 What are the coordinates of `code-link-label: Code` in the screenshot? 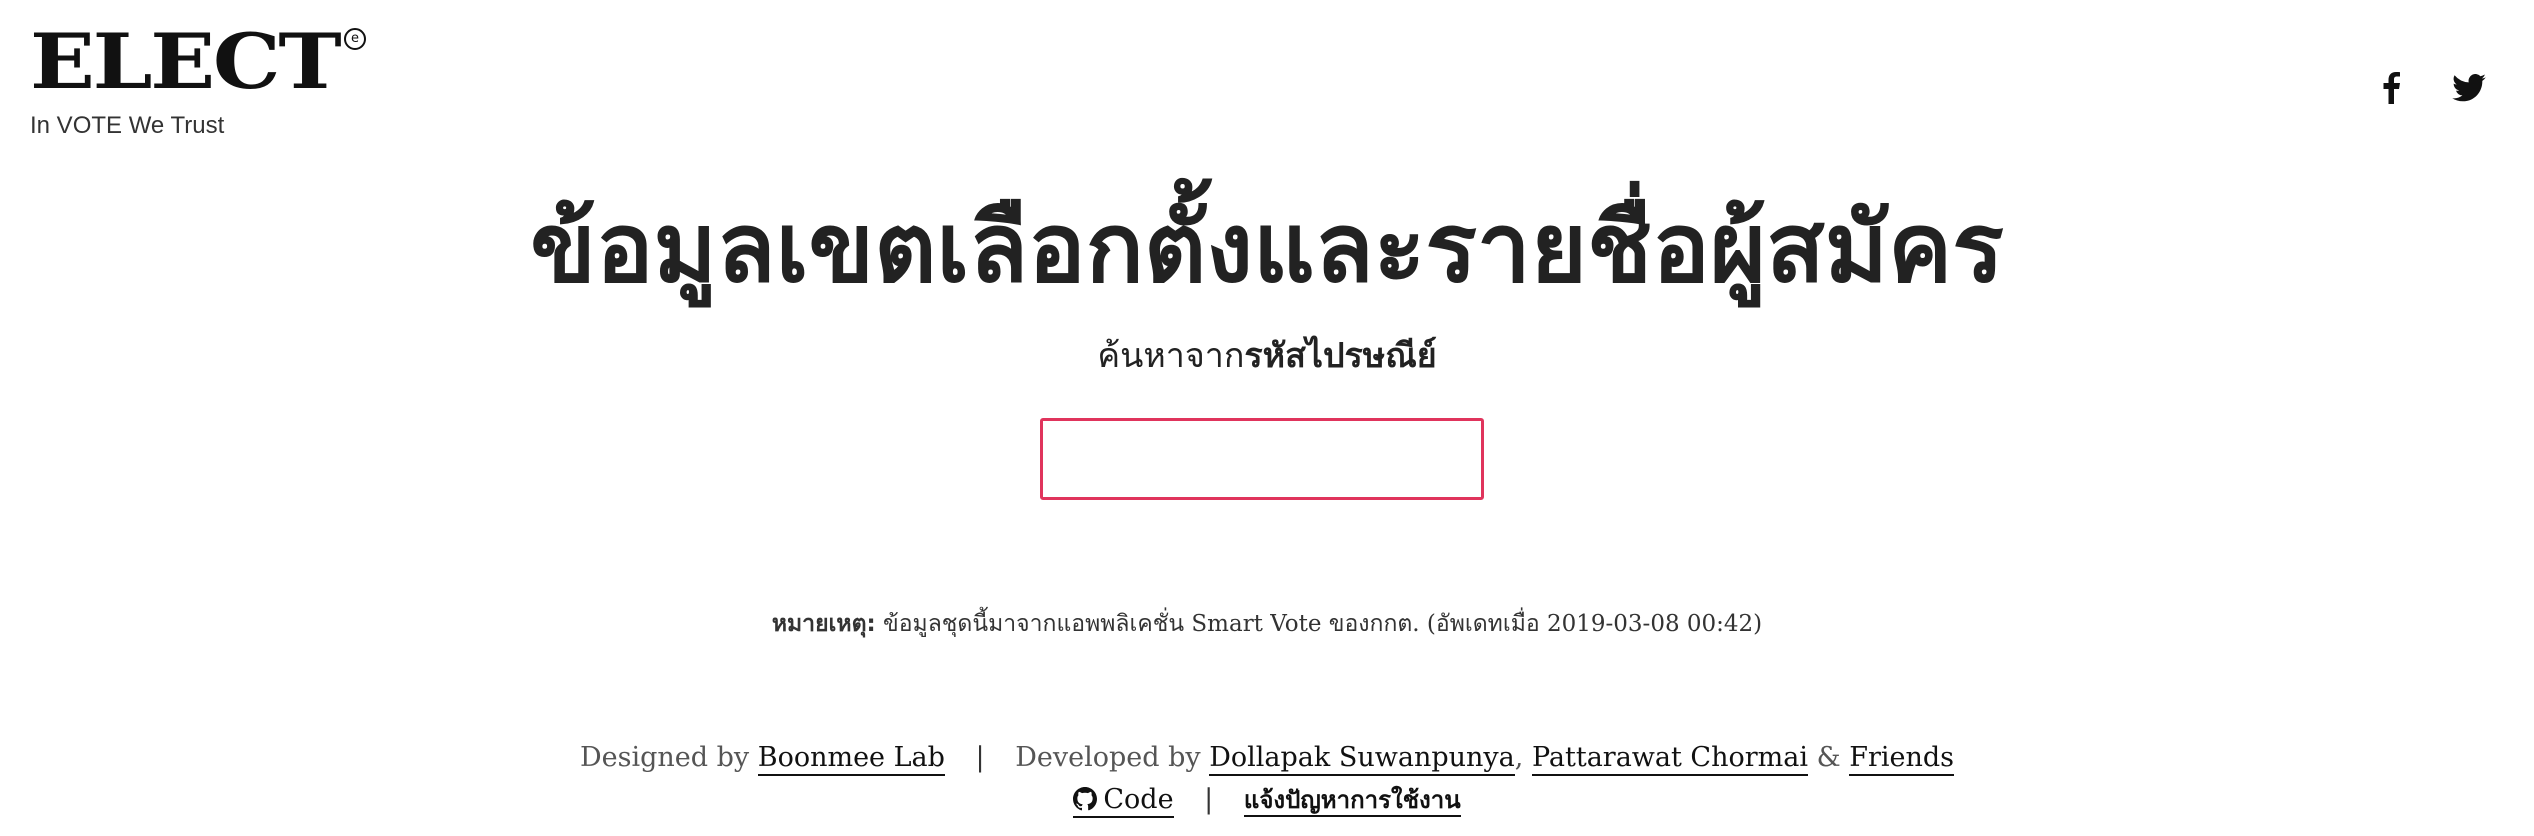 It's located at (1138, 799).